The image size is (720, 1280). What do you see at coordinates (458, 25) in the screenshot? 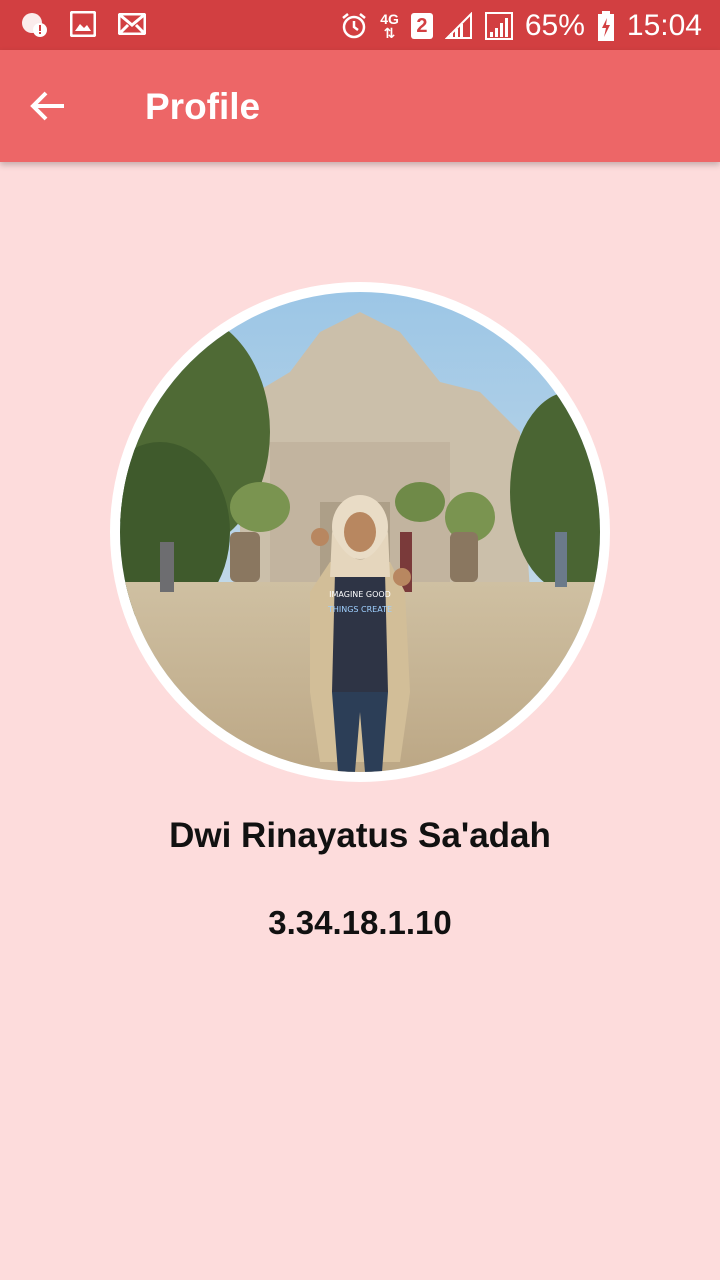
I see `signal-icon` at bounding box center [458, 25].